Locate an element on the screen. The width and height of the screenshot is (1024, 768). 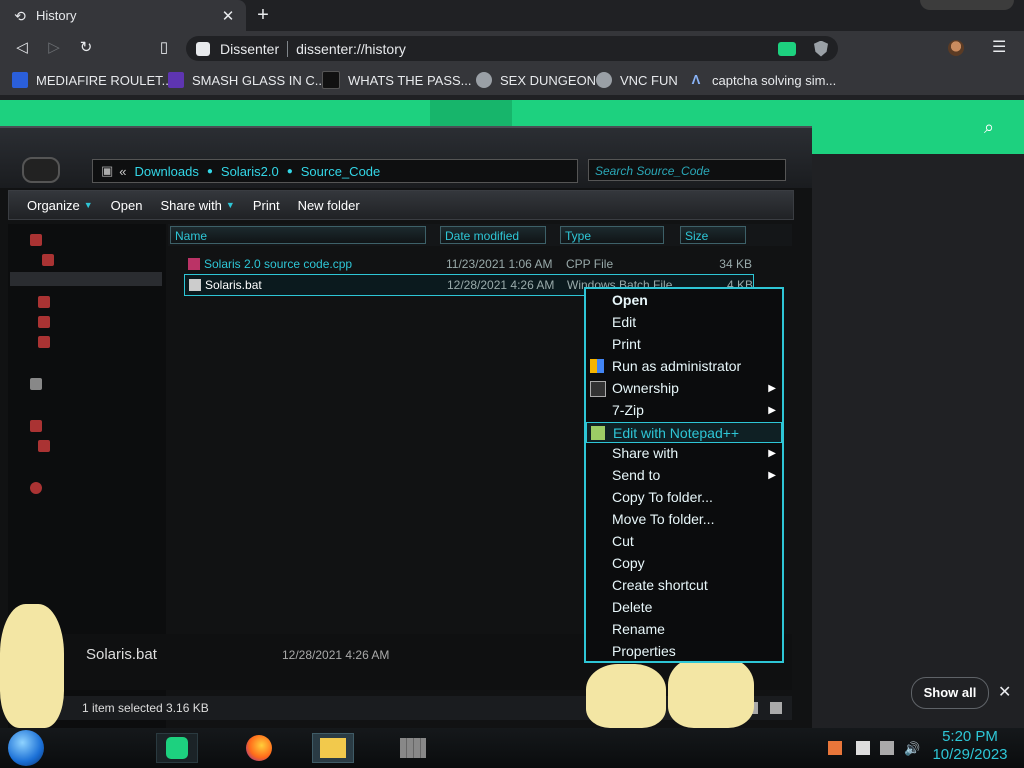
show-all-button: Show all is located at coordinates (950, 693).